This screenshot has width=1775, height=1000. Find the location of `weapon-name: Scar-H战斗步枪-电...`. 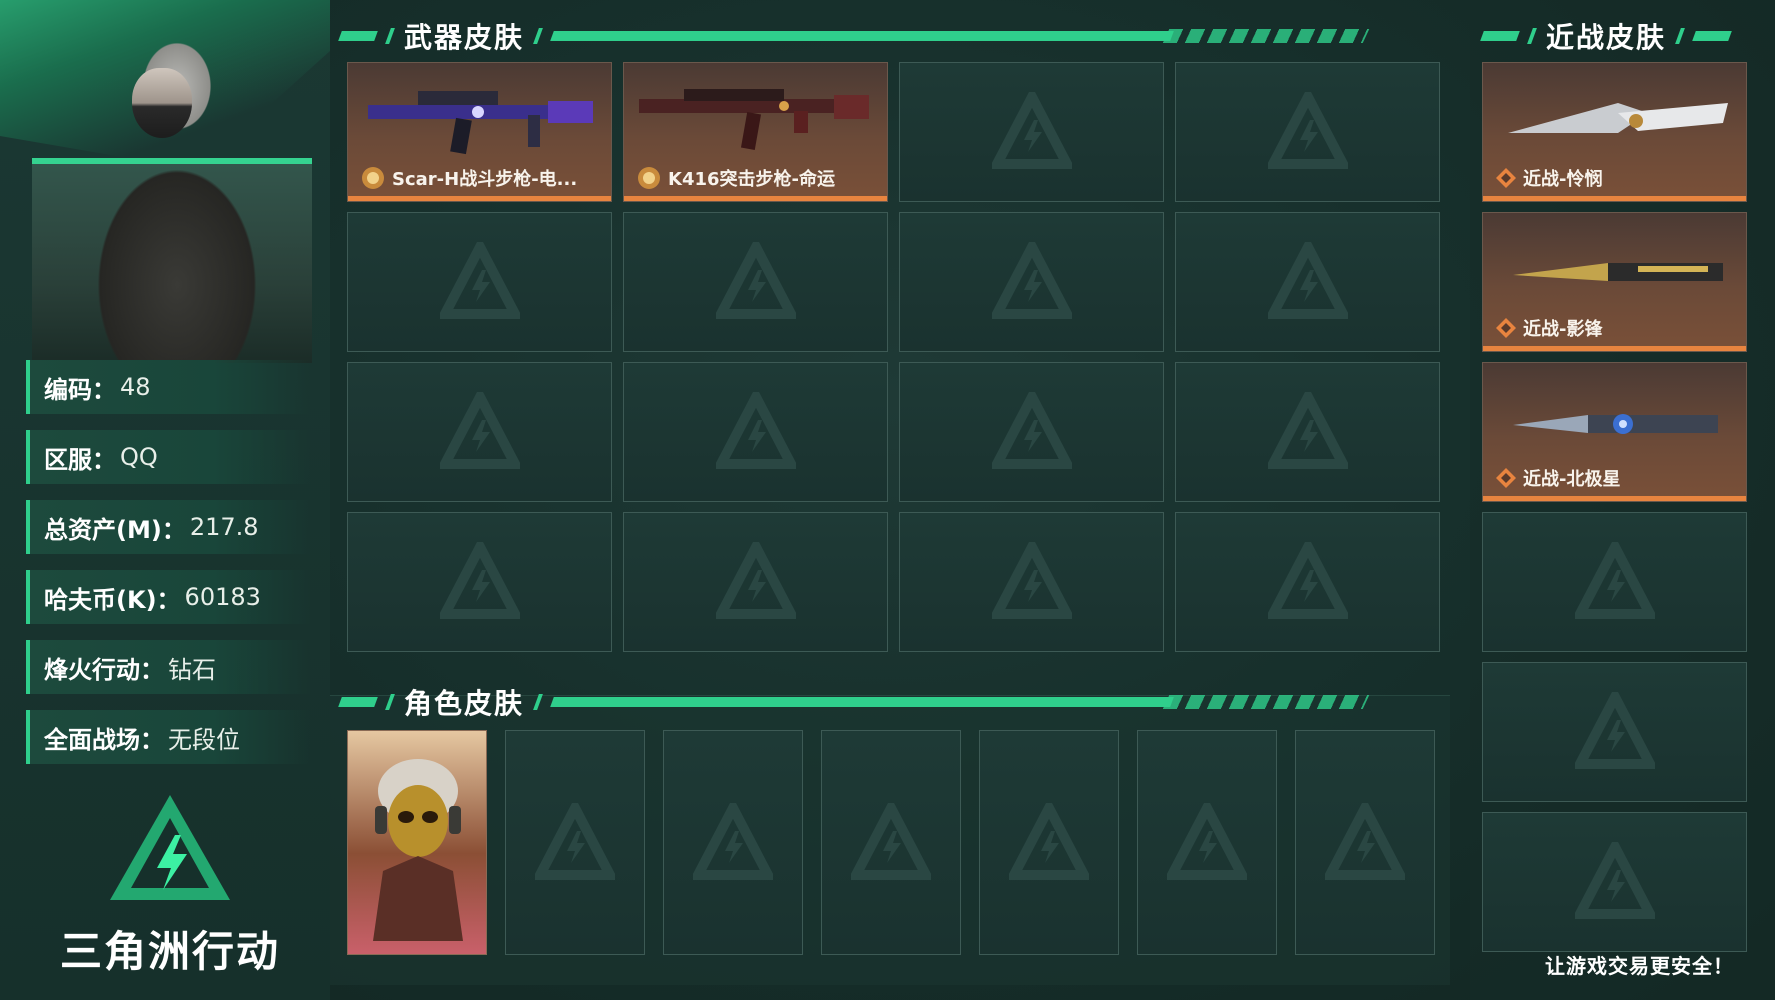

weapon-name: Scar-H战斗步枪-电... is located at coordinates (481, 178).